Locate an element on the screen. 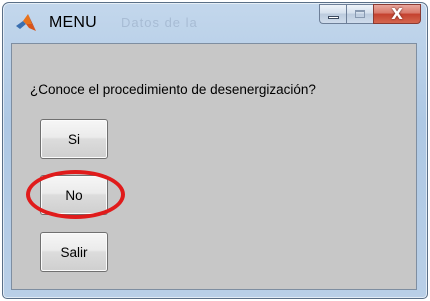 The height and width of the screenshot is (301, 430). close-icon: X is located at coordinates (397, 13).